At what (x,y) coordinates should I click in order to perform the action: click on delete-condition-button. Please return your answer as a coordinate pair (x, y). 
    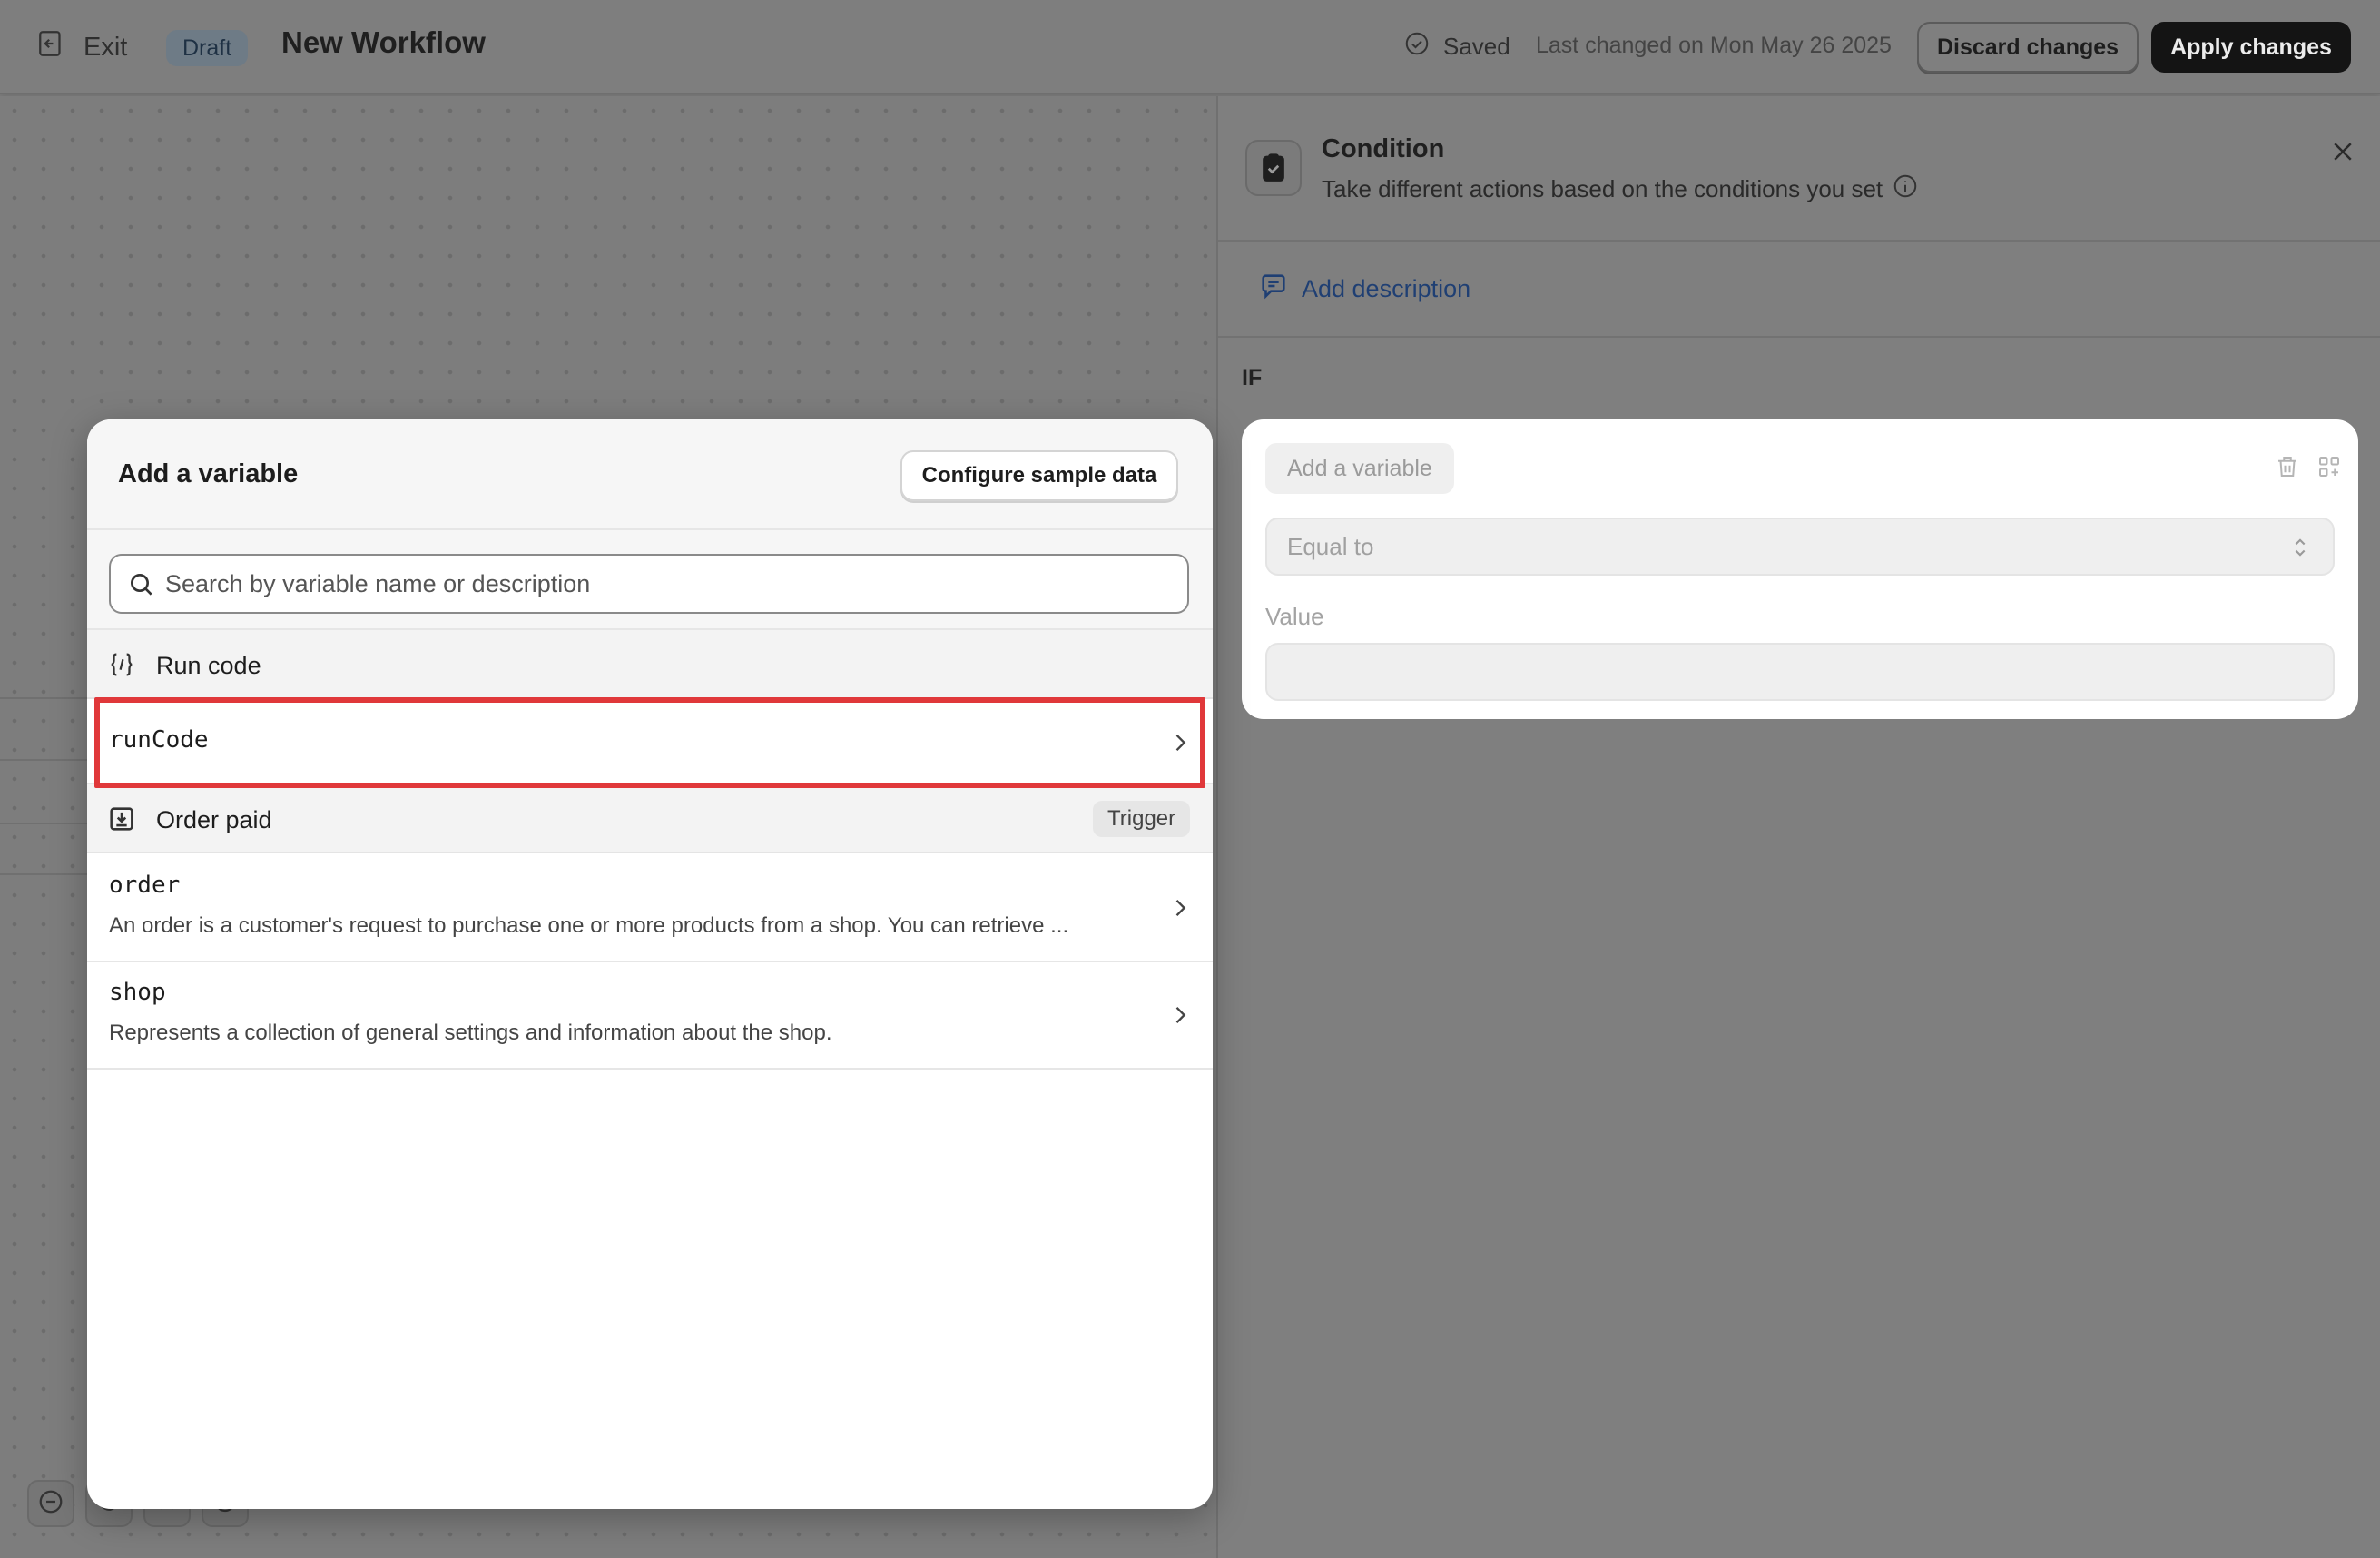
    Looking at the image, I should click on (2287, 468).